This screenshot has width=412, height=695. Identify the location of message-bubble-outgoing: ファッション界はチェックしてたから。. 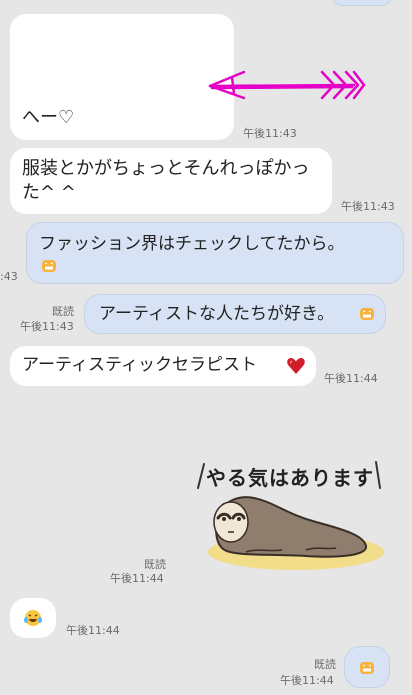
(215, 253).